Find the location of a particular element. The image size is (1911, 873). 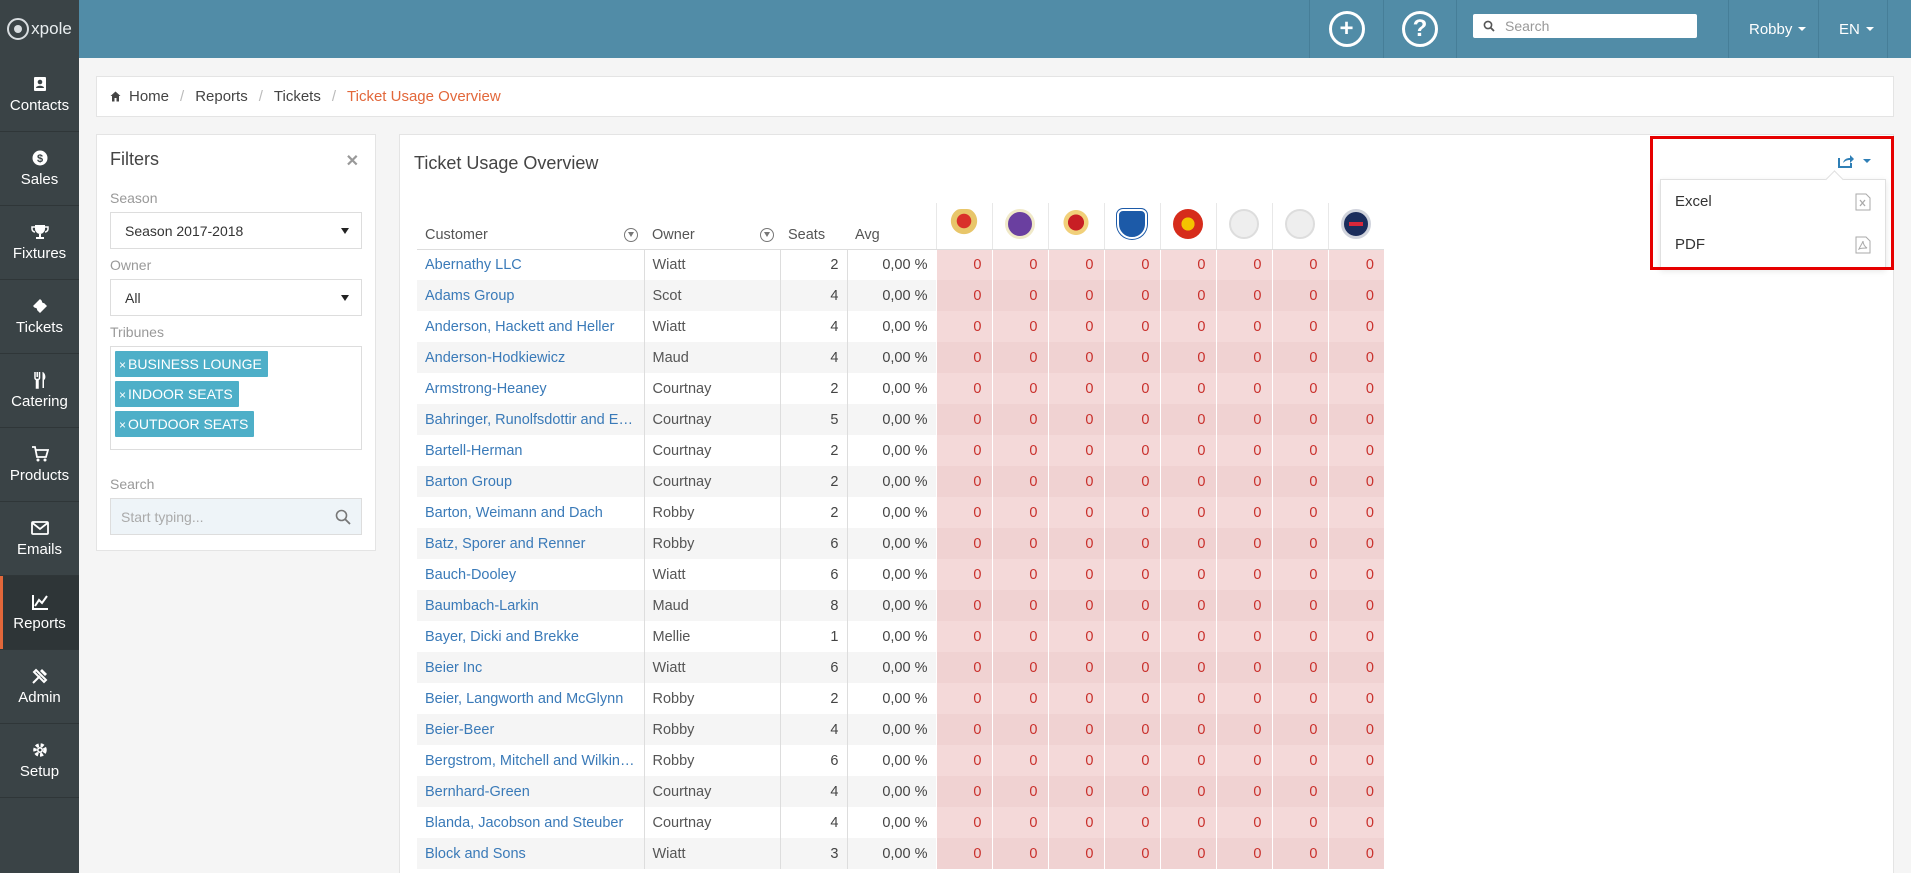

add-button: + is located at coordinates (1346, 29).